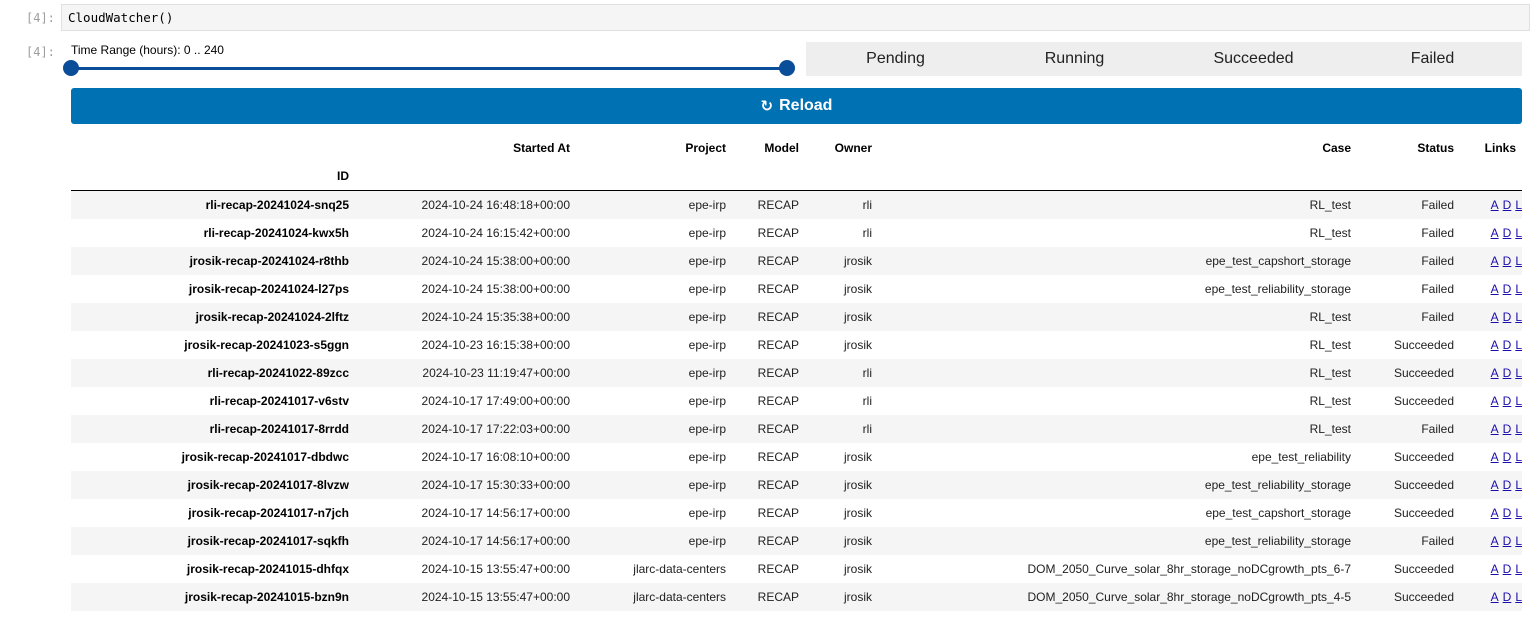  What do you see at coordinates (1301, 456) in the screenshot?
I see `cell-case: epe_test_reliability` at bounding box center [1301, 456].